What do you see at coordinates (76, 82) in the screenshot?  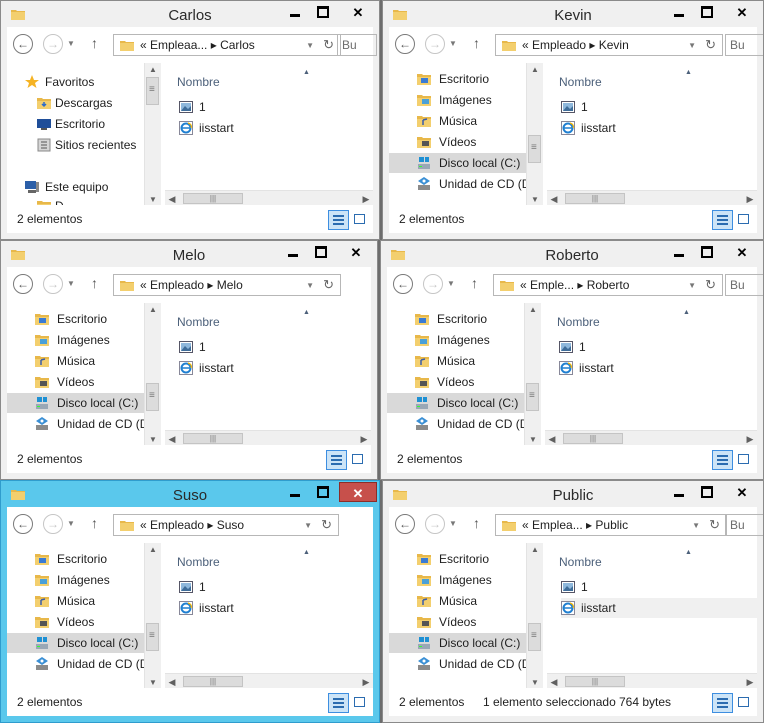 I see `nav-item-star: Favoritos` at bounding box center [76, 82].